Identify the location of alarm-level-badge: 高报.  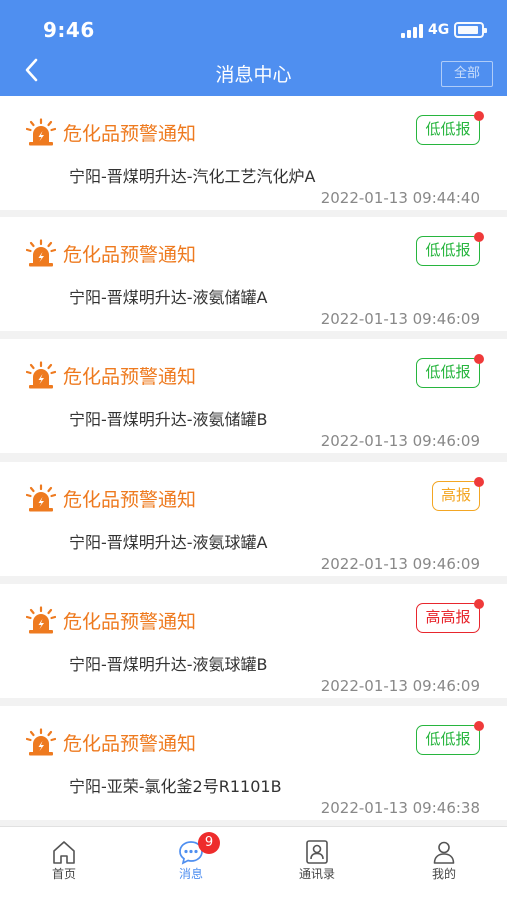
(458, 494).